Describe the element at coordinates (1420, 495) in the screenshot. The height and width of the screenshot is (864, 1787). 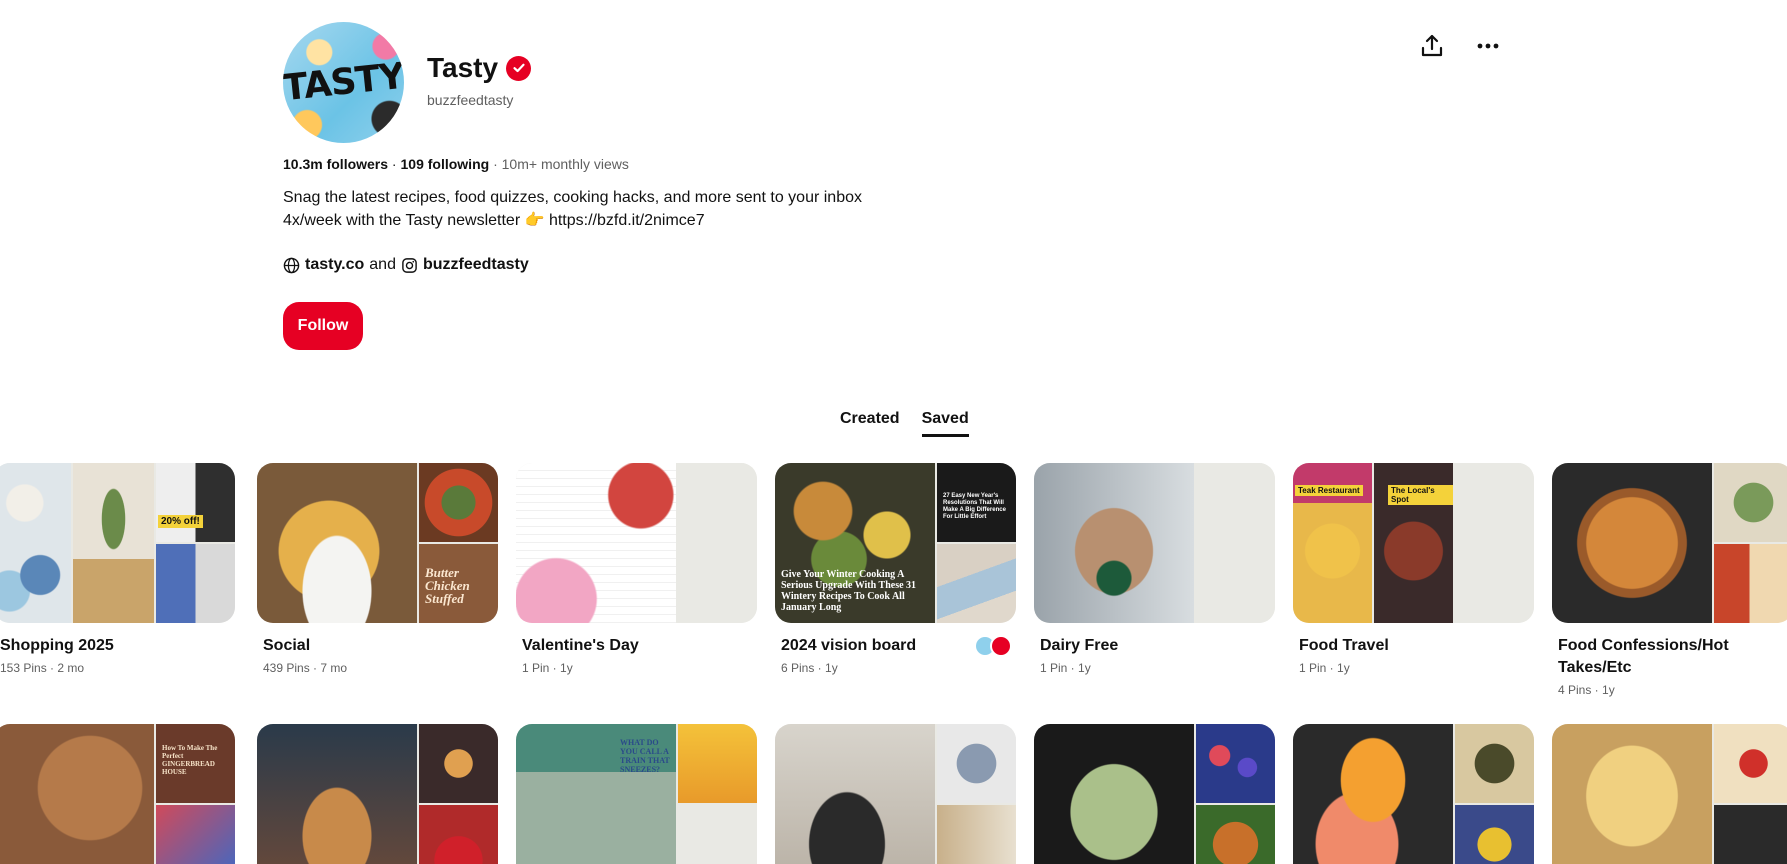
I see `board-cover-caption: The Local's Spot` at that location.